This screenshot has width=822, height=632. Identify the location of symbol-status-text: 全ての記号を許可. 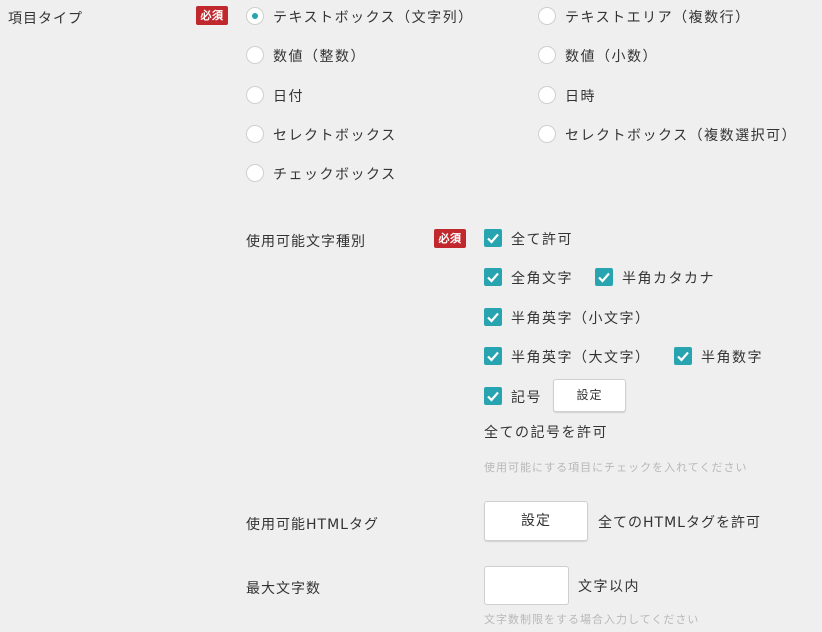
(546, 433).